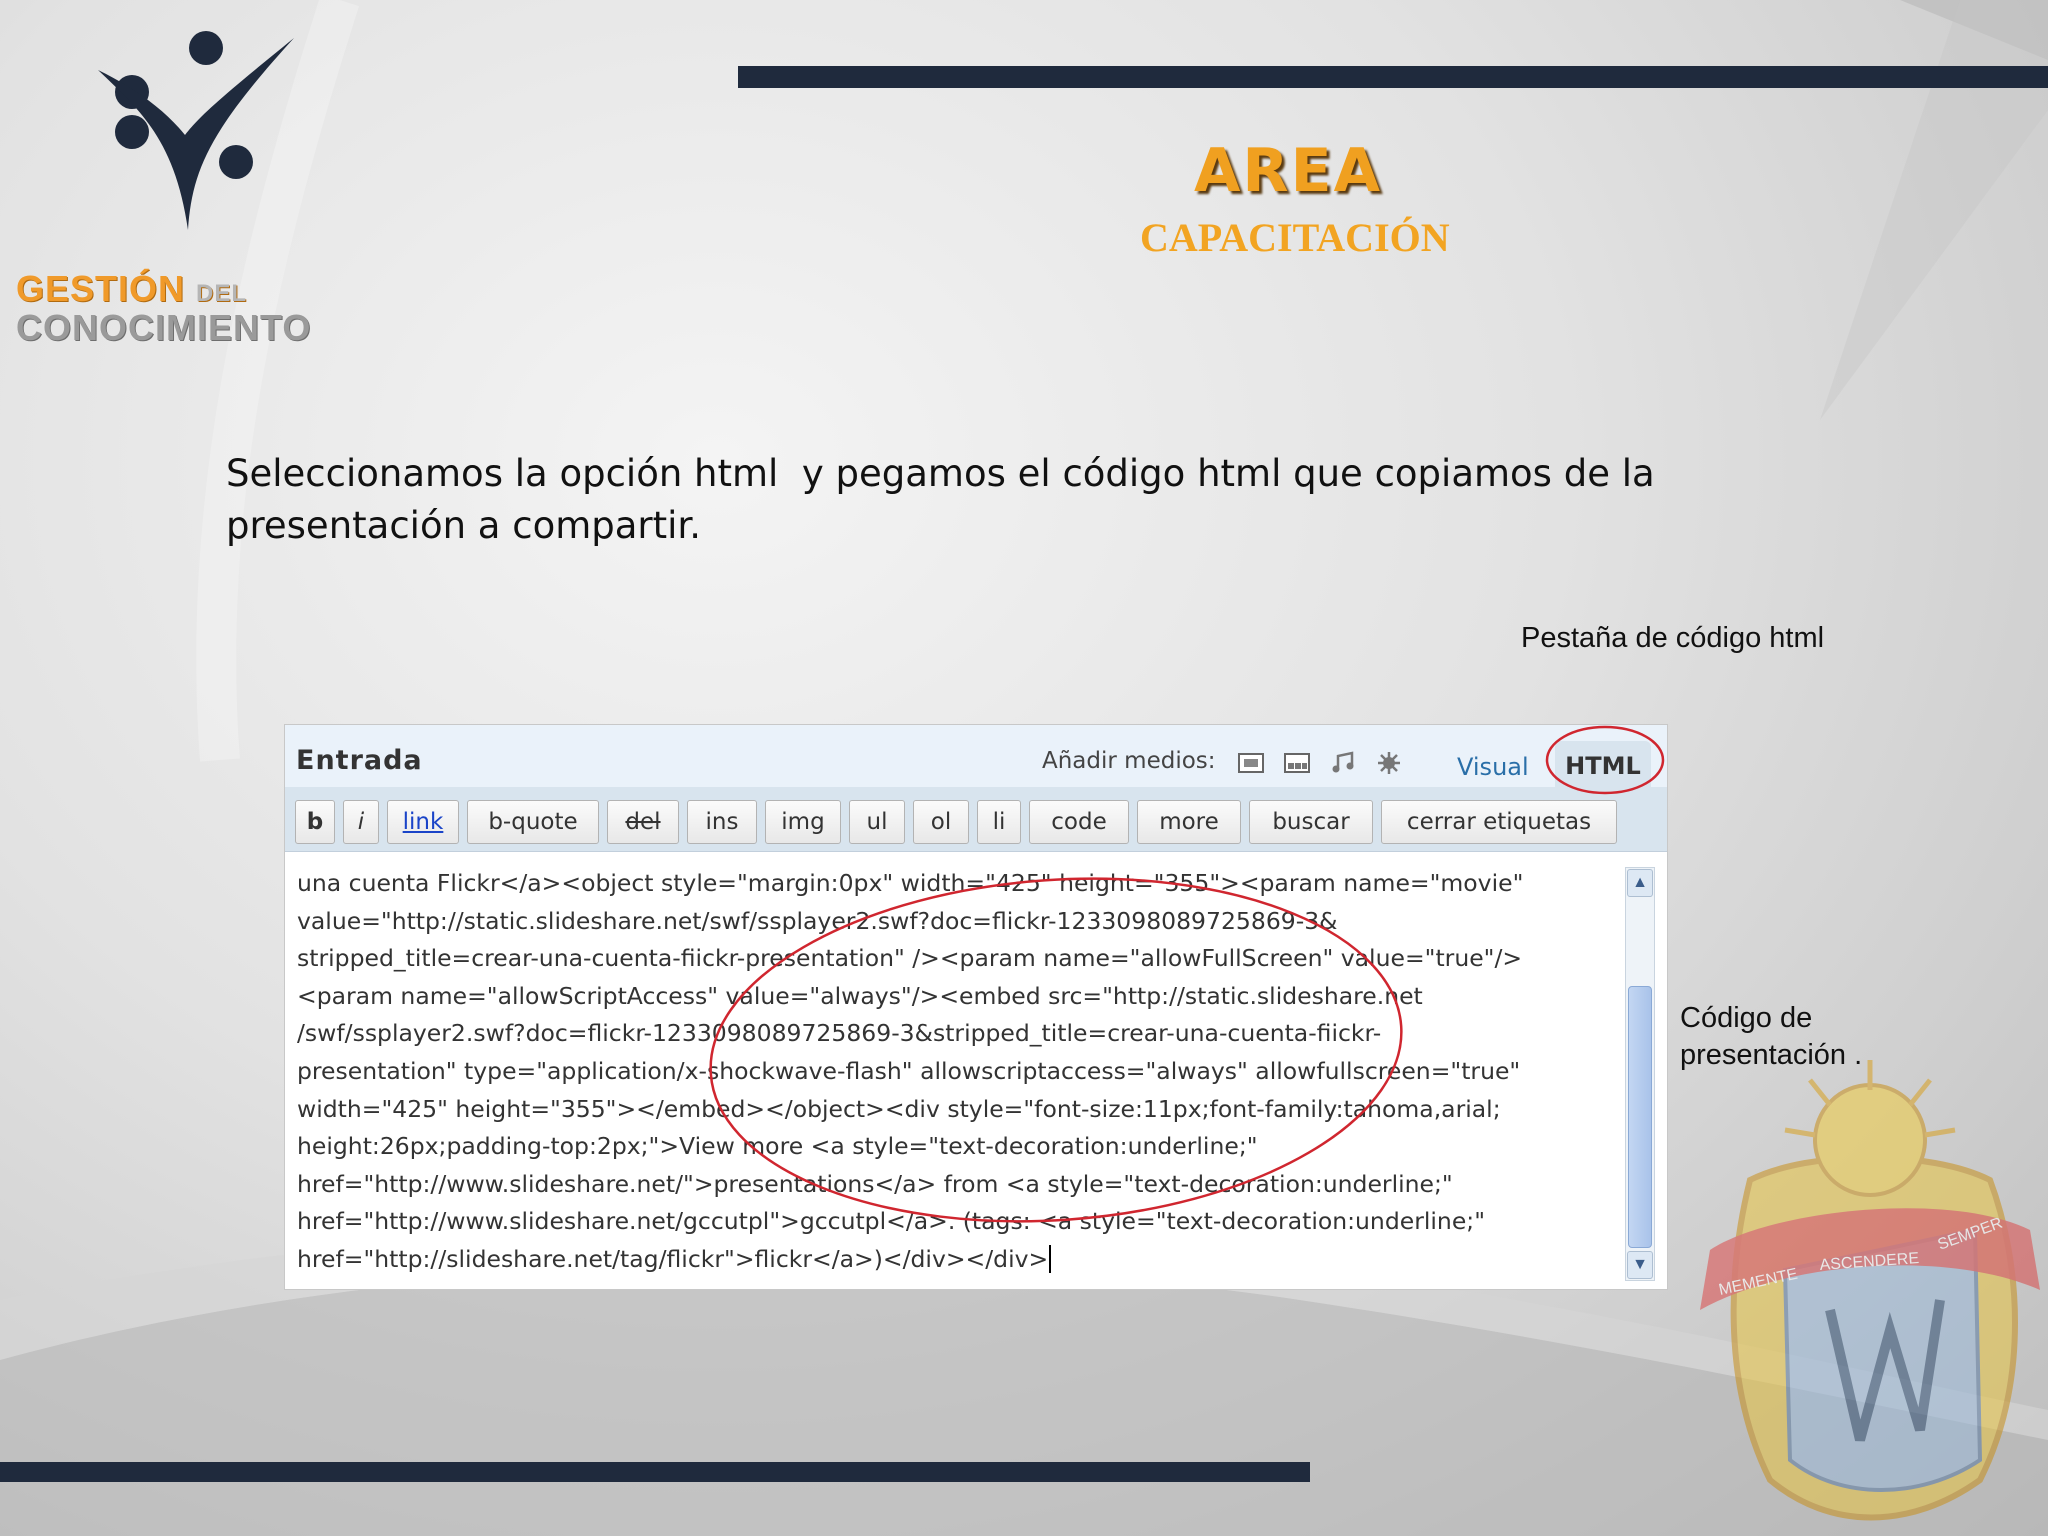 Image resolution: width=2048 pixels, height=1536 pixels. I want to click on code-button: code, so click(1079, 822).